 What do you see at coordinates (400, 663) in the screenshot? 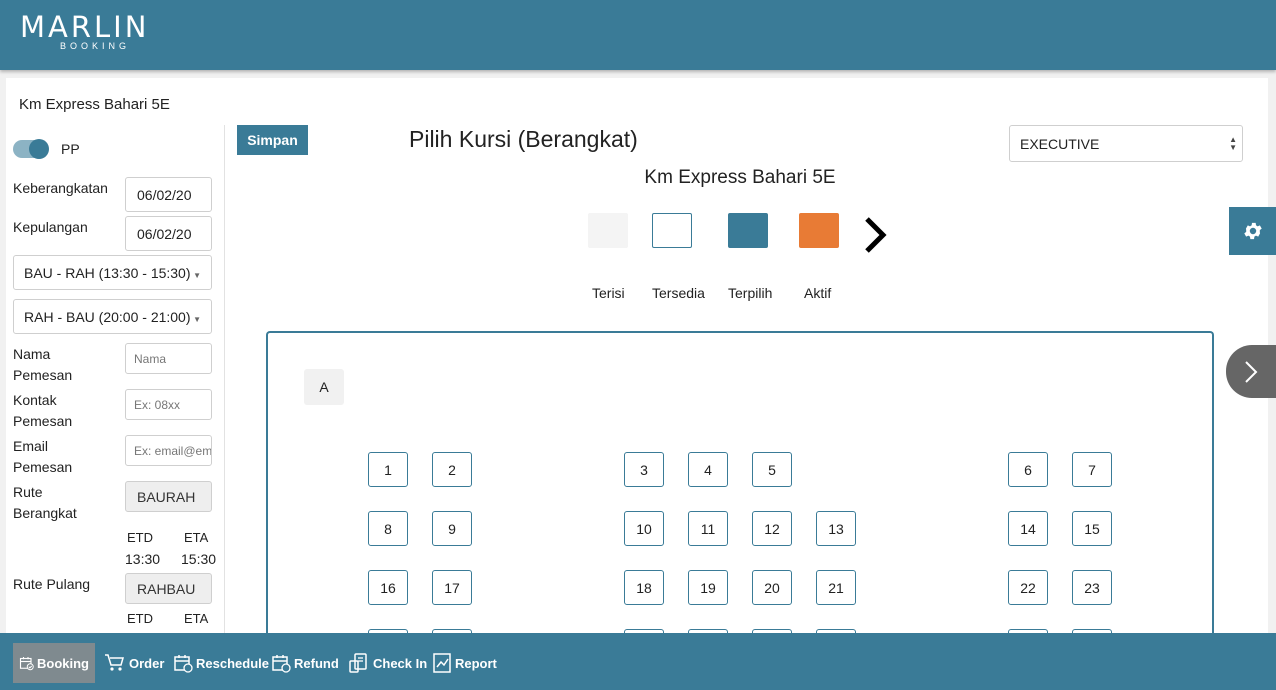
I see `nav-checkin-label: Check In` at bounding box center [400, 663].